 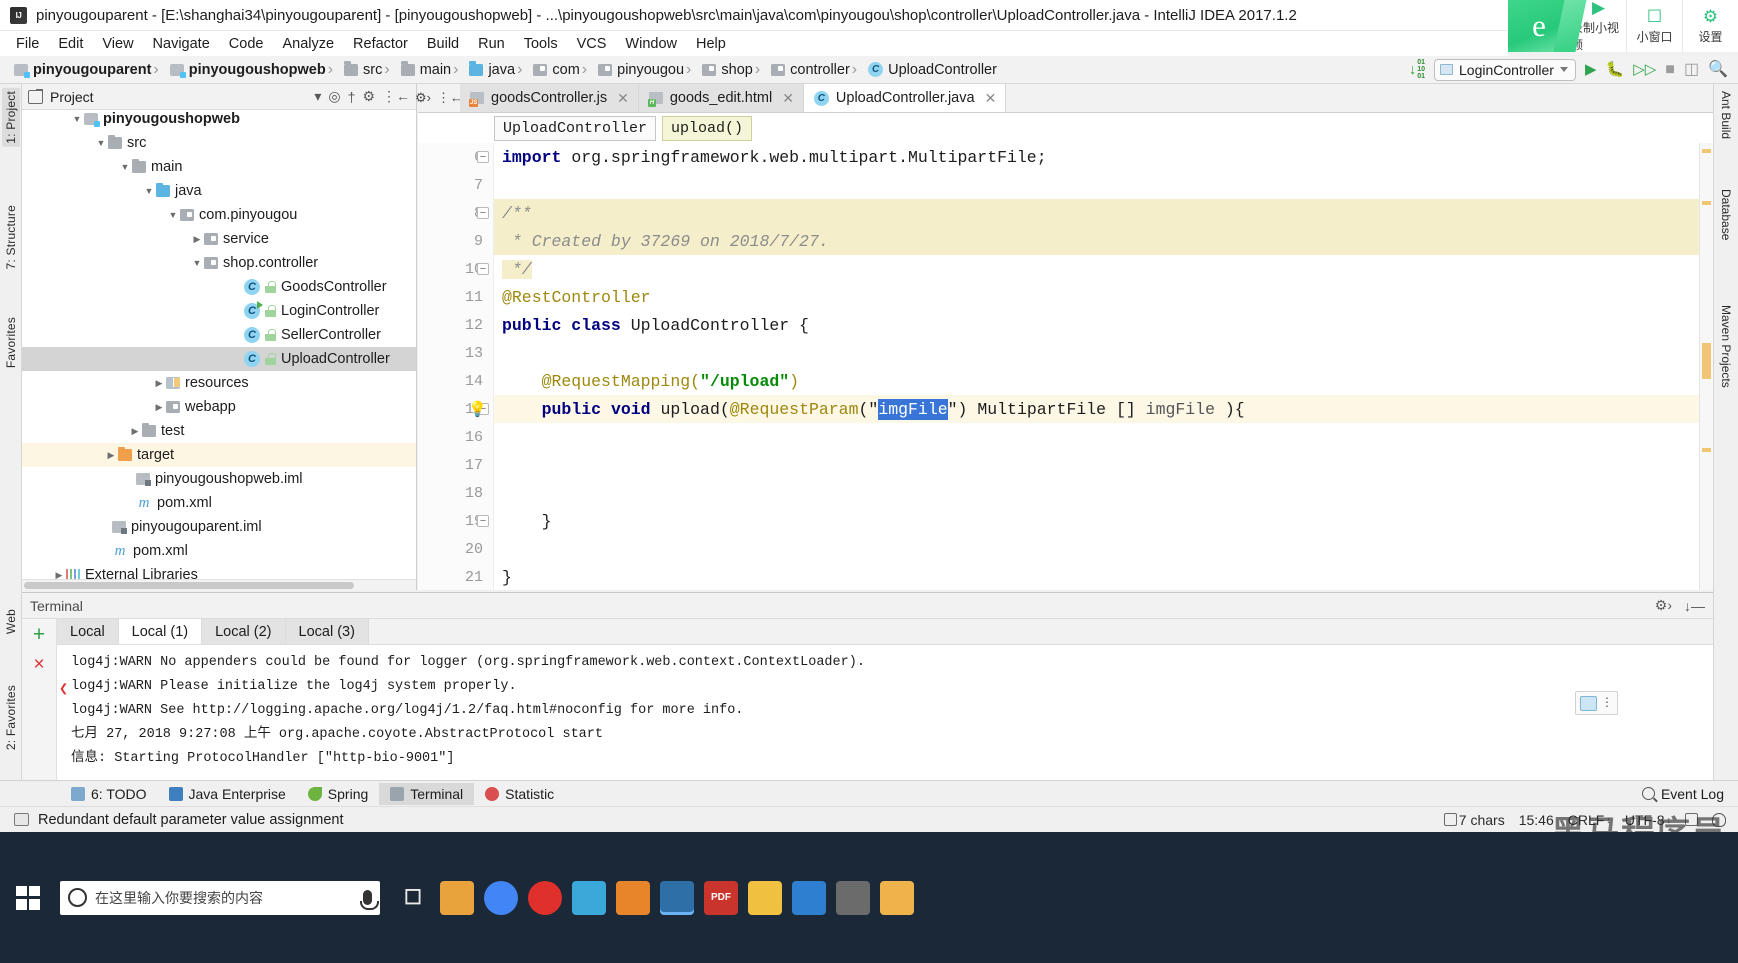 What do you see at coordinates (677, 897) in the screenshot?
I see `taskbar-app-intellij` at bounding box center [677, 897].